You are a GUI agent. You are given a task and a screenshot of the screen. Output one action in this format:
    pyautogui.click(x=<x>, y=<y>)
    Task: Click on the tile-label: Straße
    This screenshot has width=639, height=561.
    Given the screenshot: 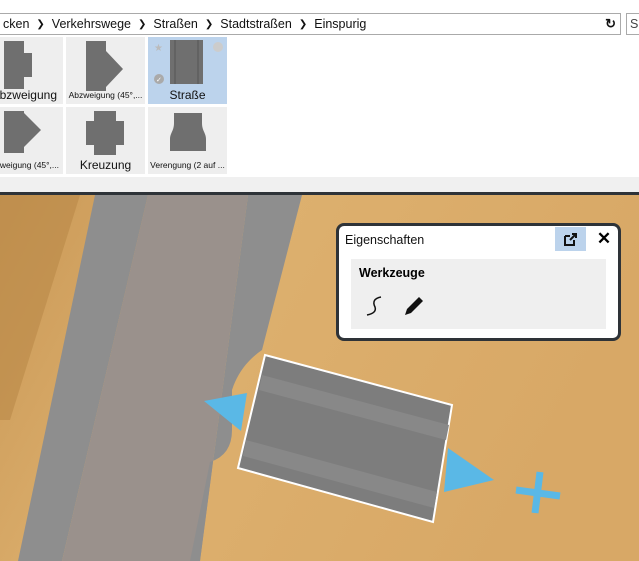 What is the action you would take?
    pyautogui.click(x=187, y=95)
    